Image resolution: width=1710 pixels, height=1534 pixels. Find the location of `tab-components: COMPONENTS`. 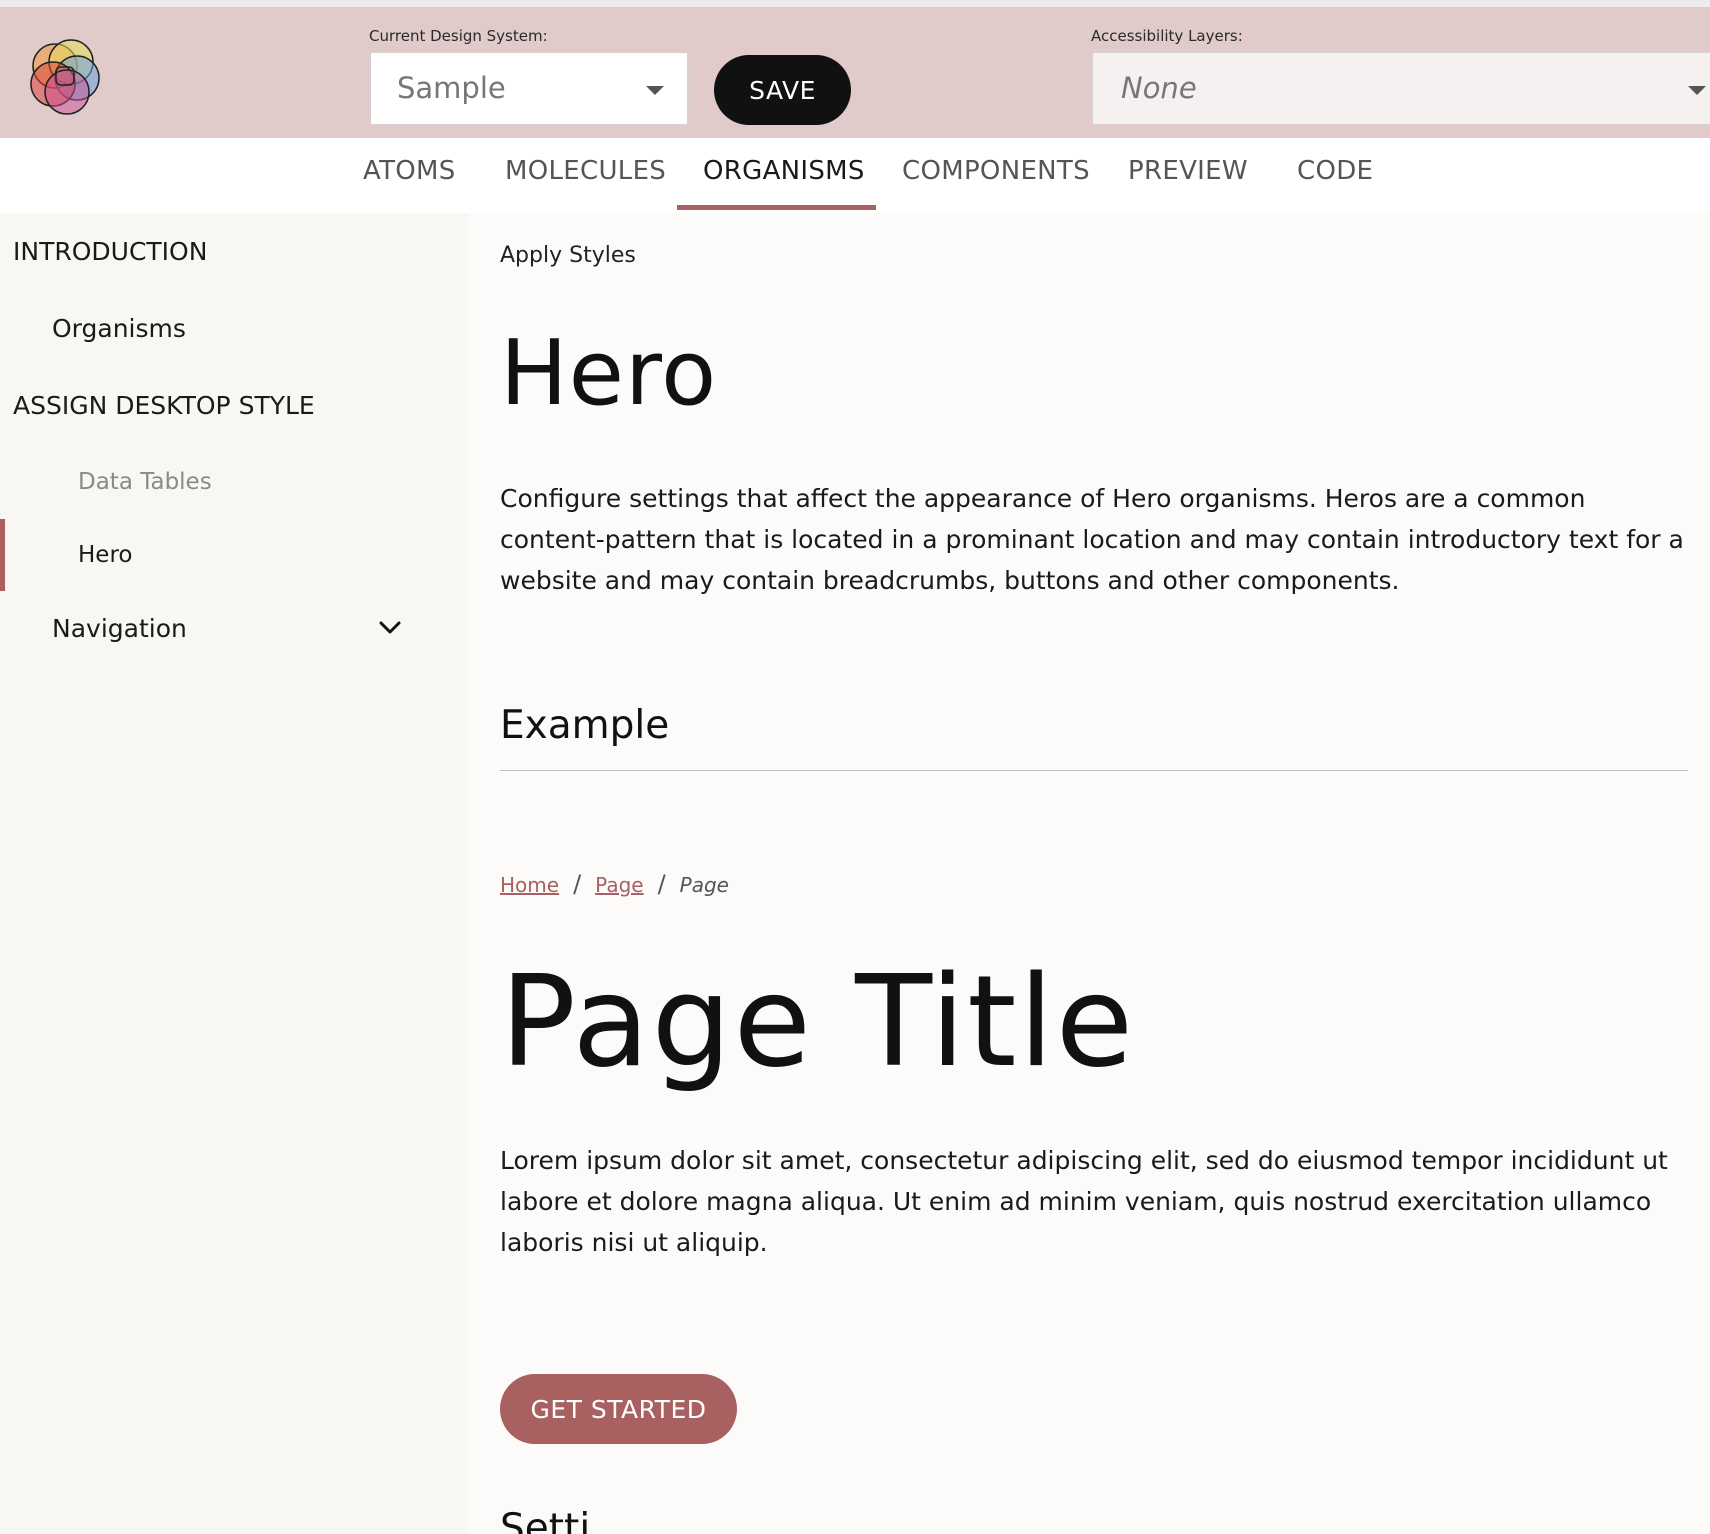

tab-components: COMPONENTS is located at coordinates (996, 171).